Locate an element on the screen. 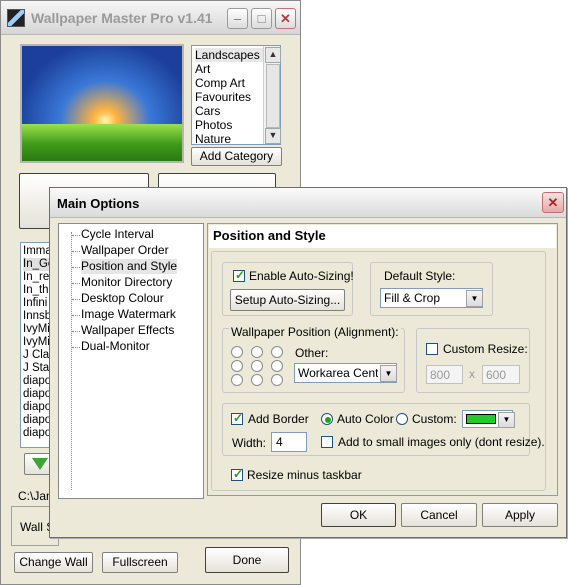 This screenshot has height=585, width=568. add-border-checkbox is located at coordinates (237, 418).